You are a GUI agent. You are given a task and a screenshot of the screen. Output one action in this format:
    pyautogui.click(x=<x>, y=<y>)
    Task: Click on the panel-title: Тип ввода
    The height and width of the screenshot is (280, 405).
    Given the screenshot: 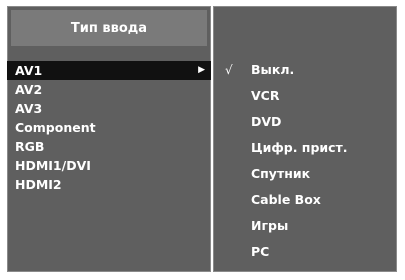 What is the action you would take?
    pyautogui.click(x=109, y=28)
    